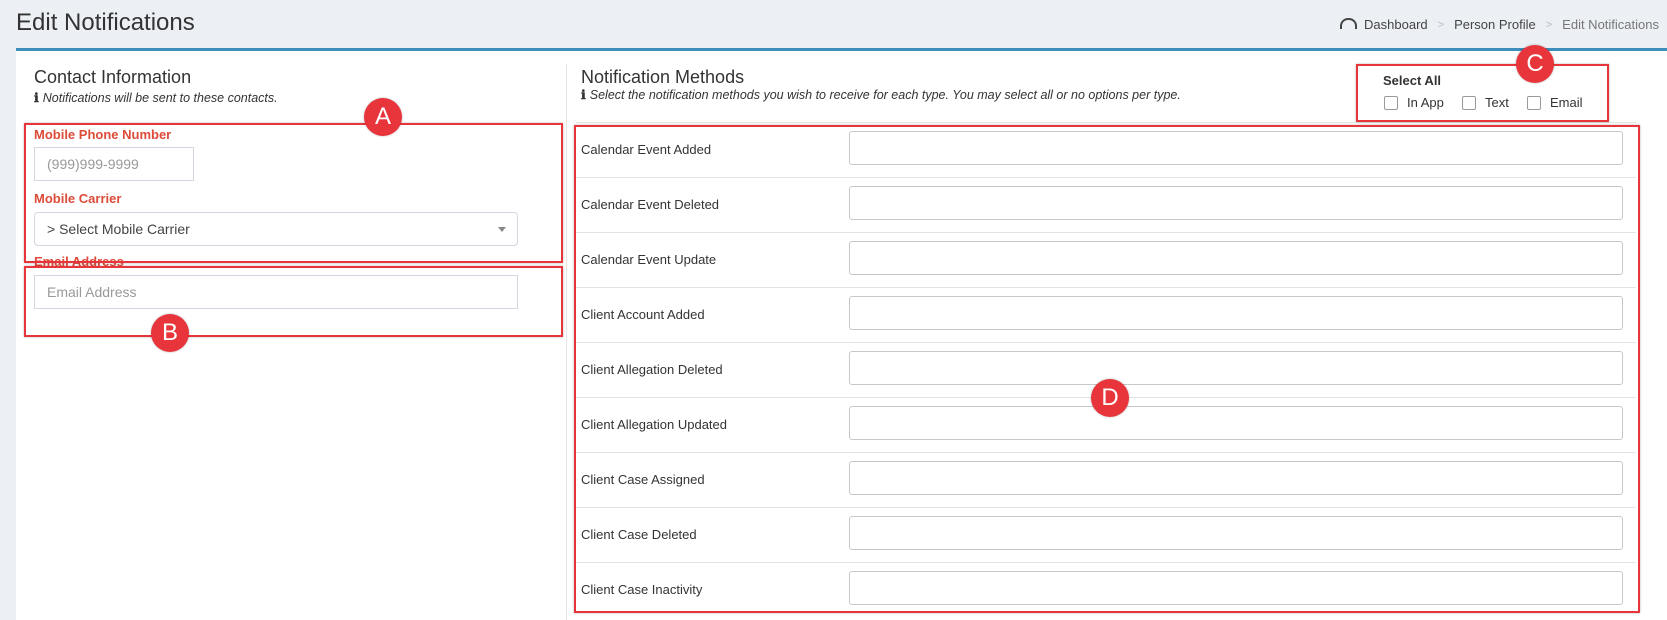 This screenshot has width=1667, height=620. What do you see at coordinates (105, 22) in the screenshot?
I see `page-title: Edit Notifications` at bounding box center [105, 22].